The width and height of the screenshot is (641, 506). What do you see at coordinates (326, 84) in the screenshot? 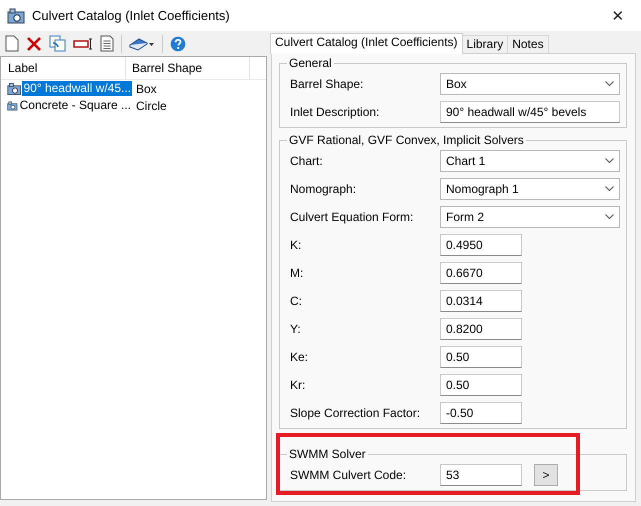
I see `field-label: Barrel Shape:` at bounding box center [326, 84].